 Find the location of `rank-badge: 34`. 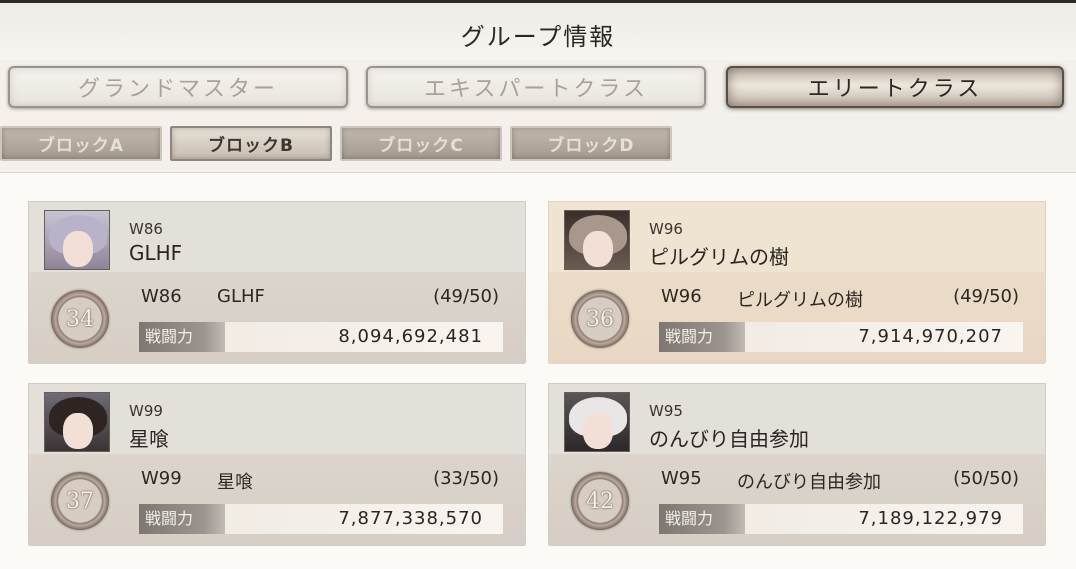

rank-badge: 34 is located at coordinates (80, 319).